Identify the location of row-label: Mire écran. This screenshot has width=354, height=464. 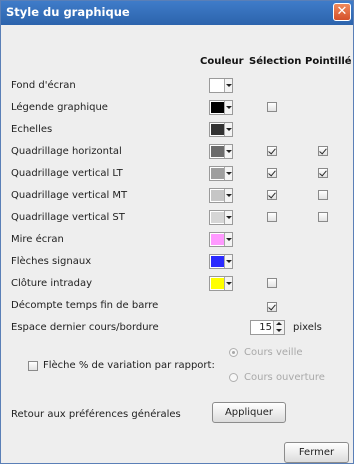
(37, 239).